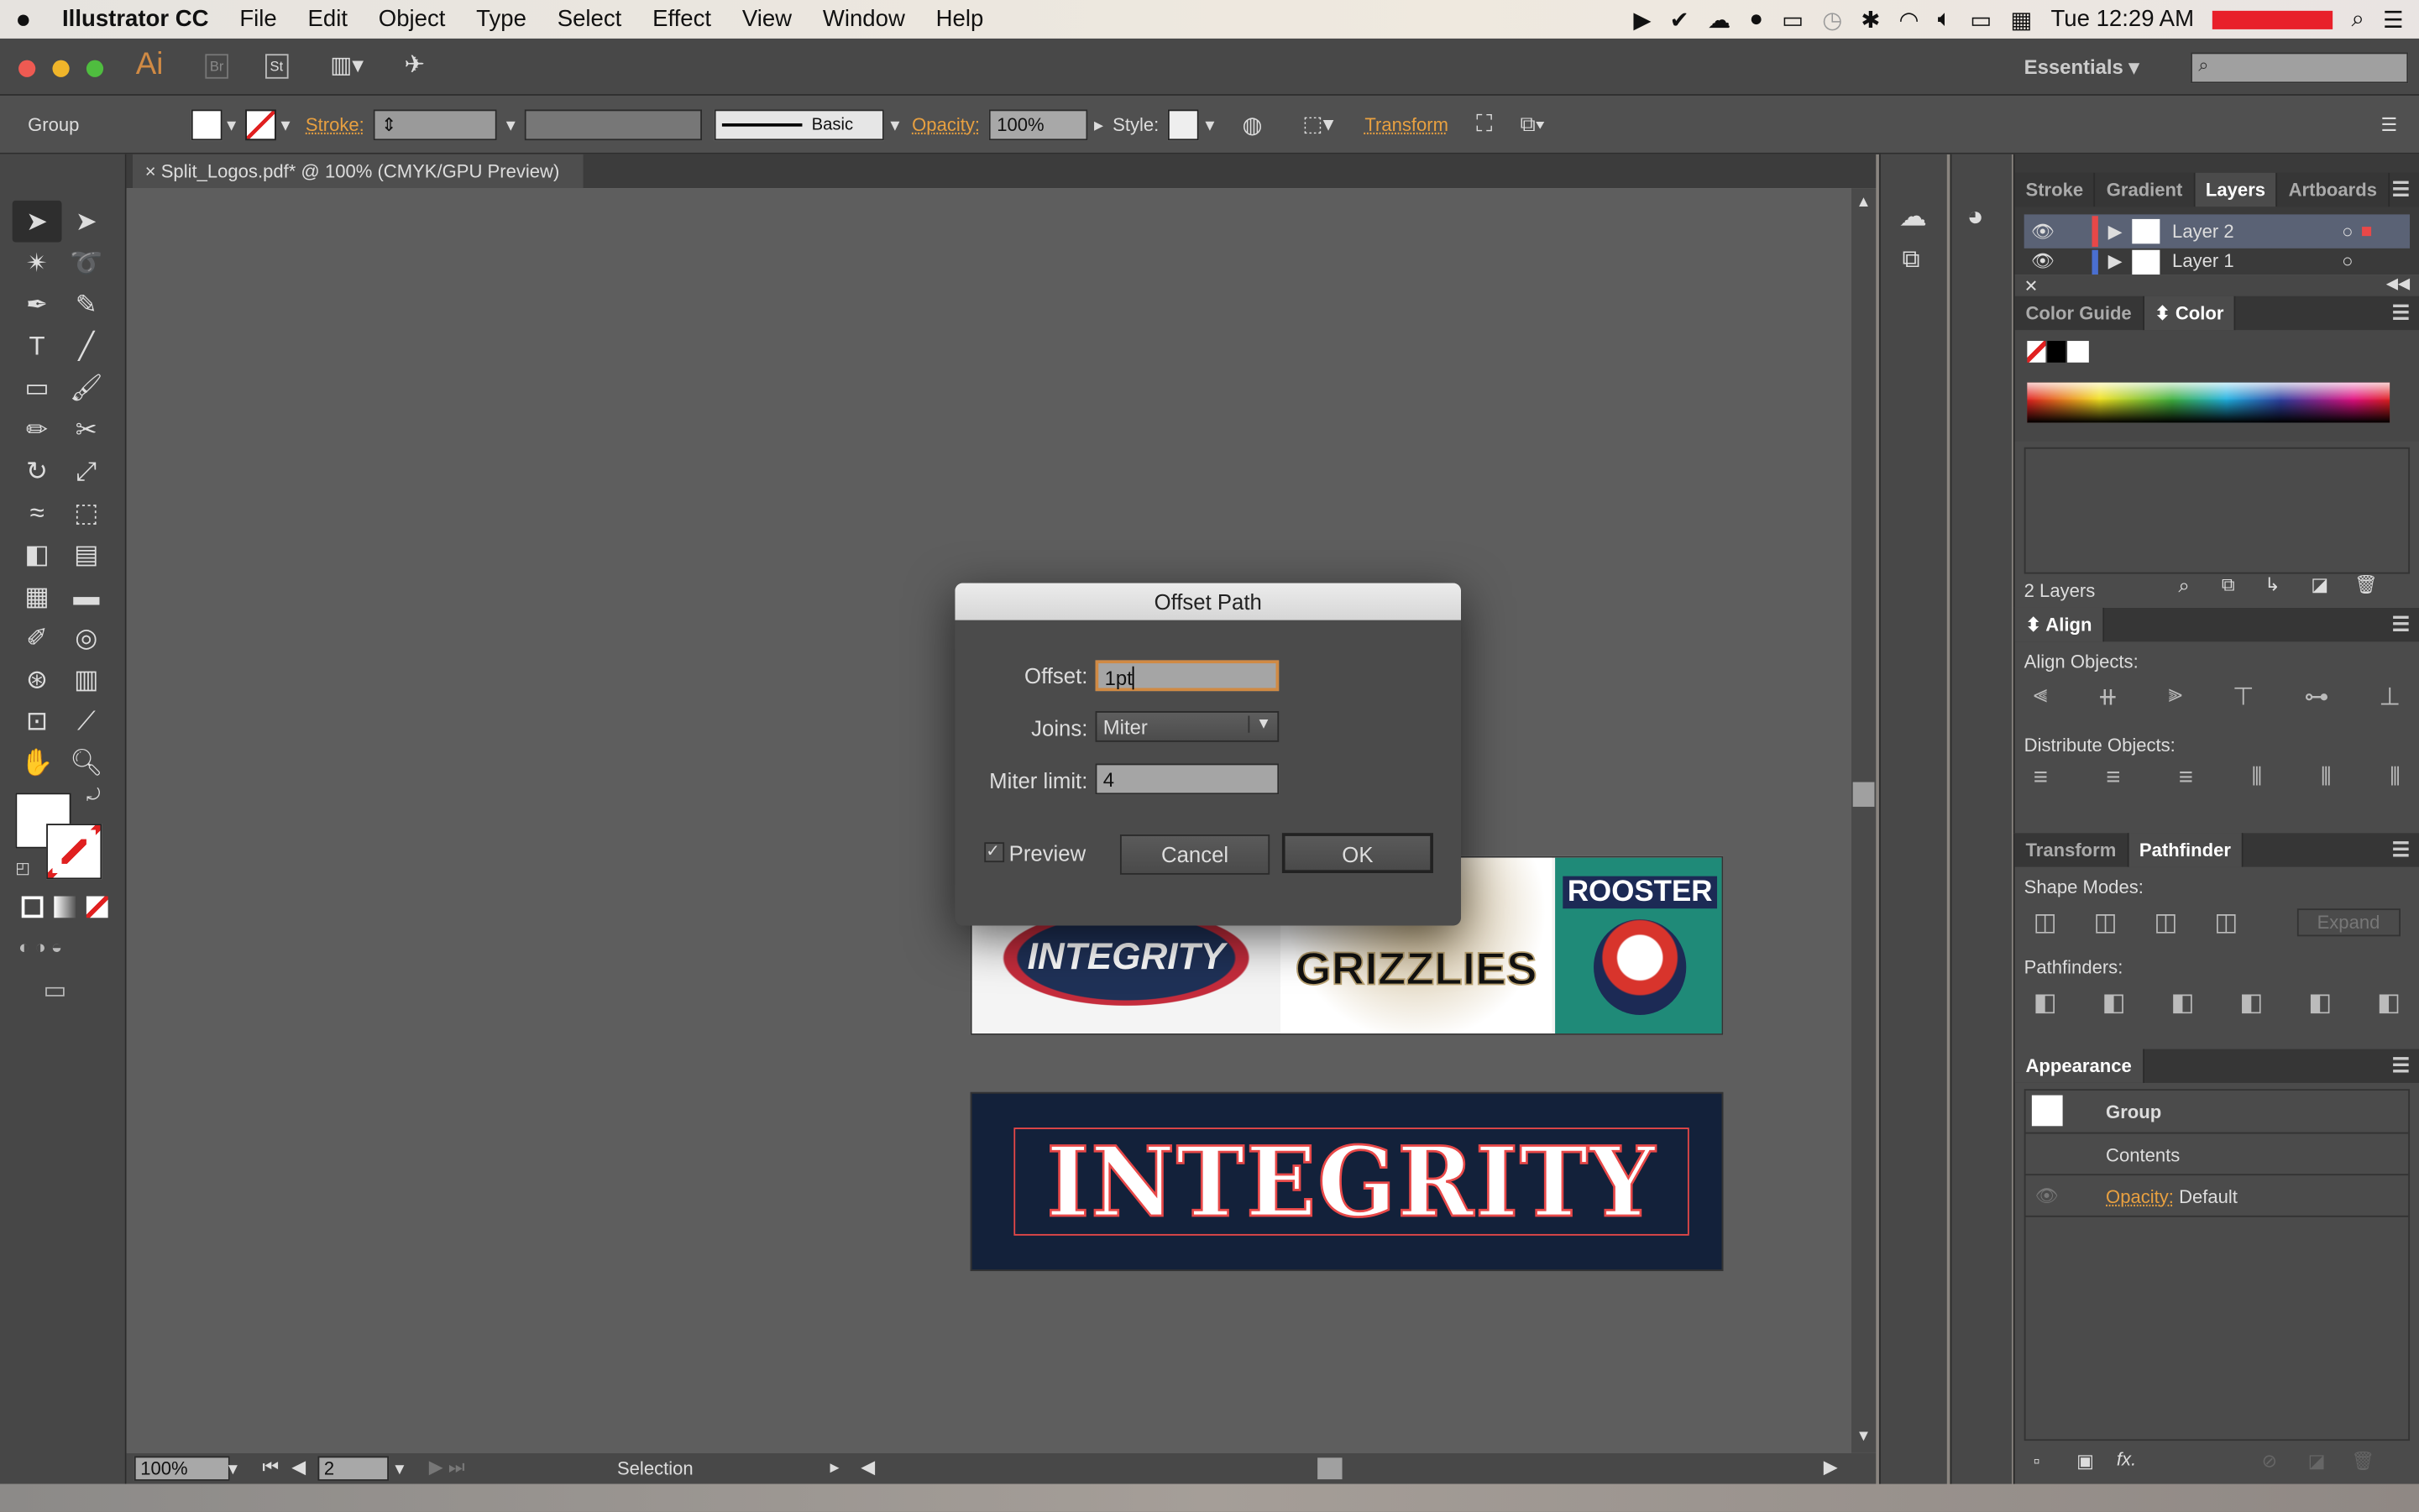 The image size is (2419, 1512). I want to click on tab-layers: Layers, so click(2237, 189).